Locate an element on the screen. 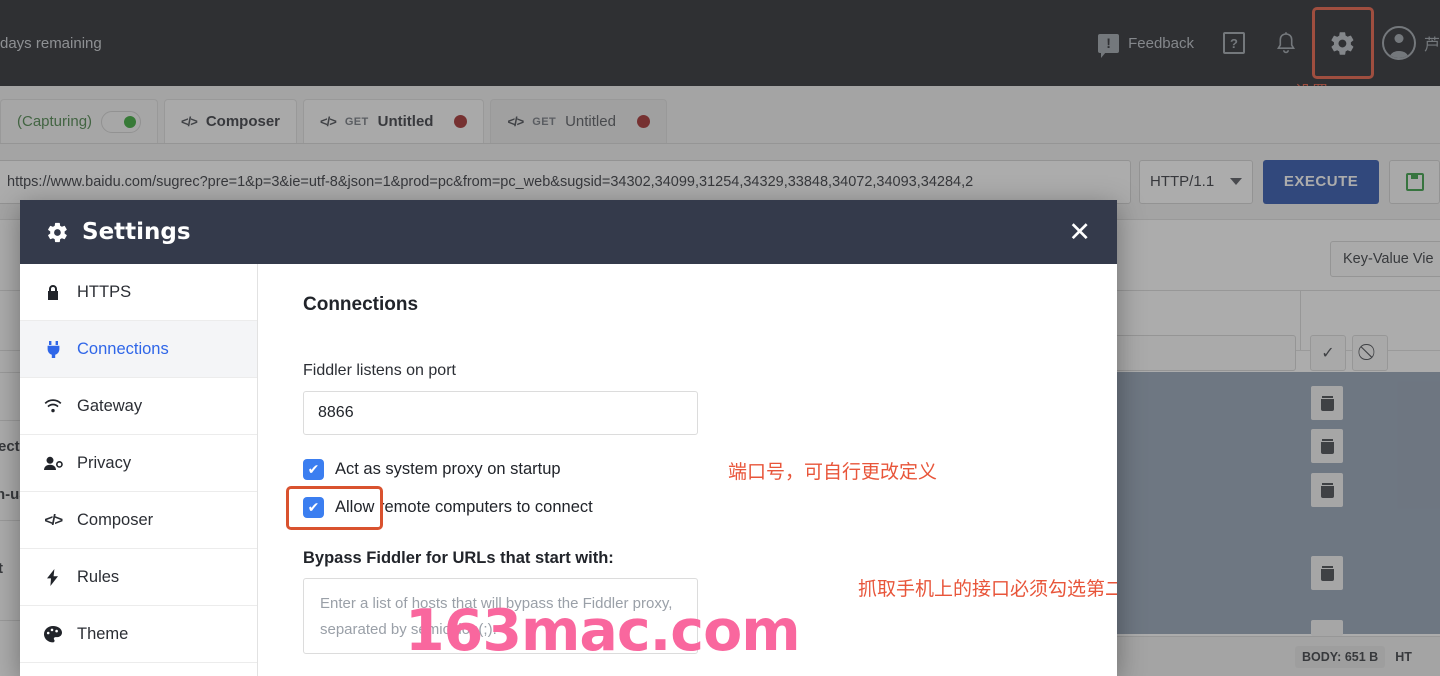  allow-remote-checkbox: ✔ is located at coordinates (313, 507).